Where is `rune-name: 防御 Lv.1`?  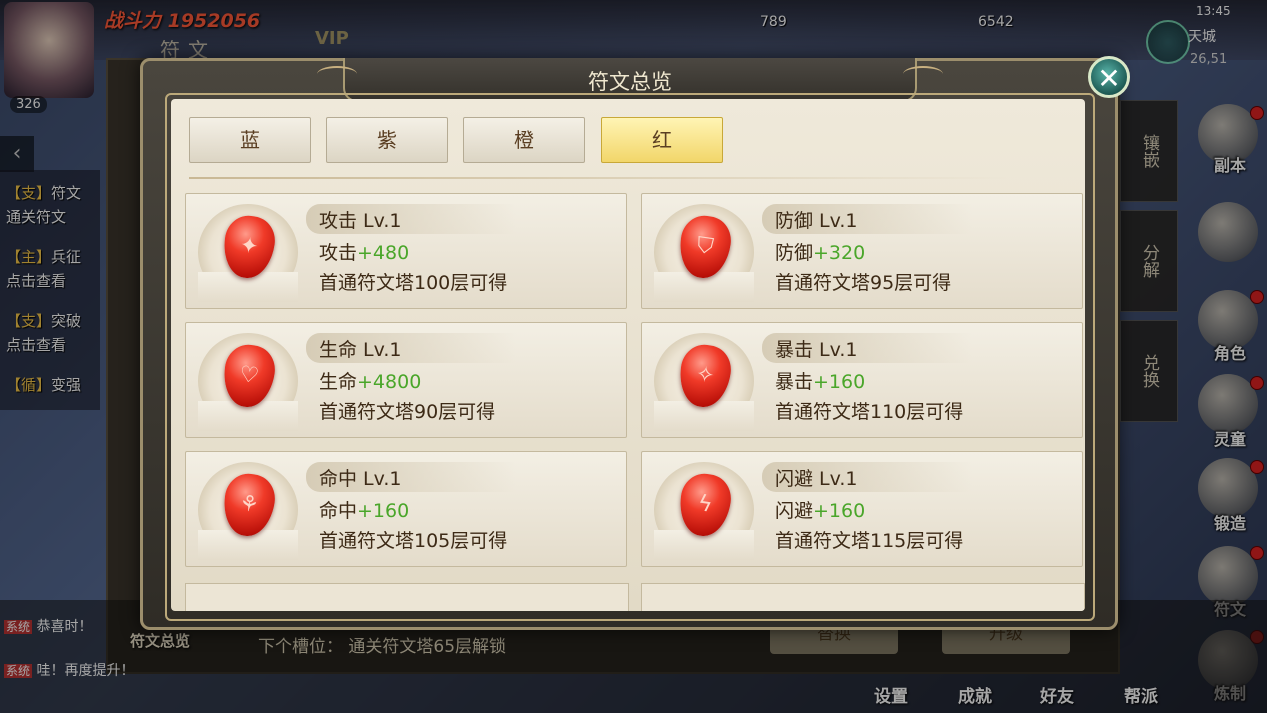
rune-name: 防御 Lv.1 is located at coordinates (816, 221).